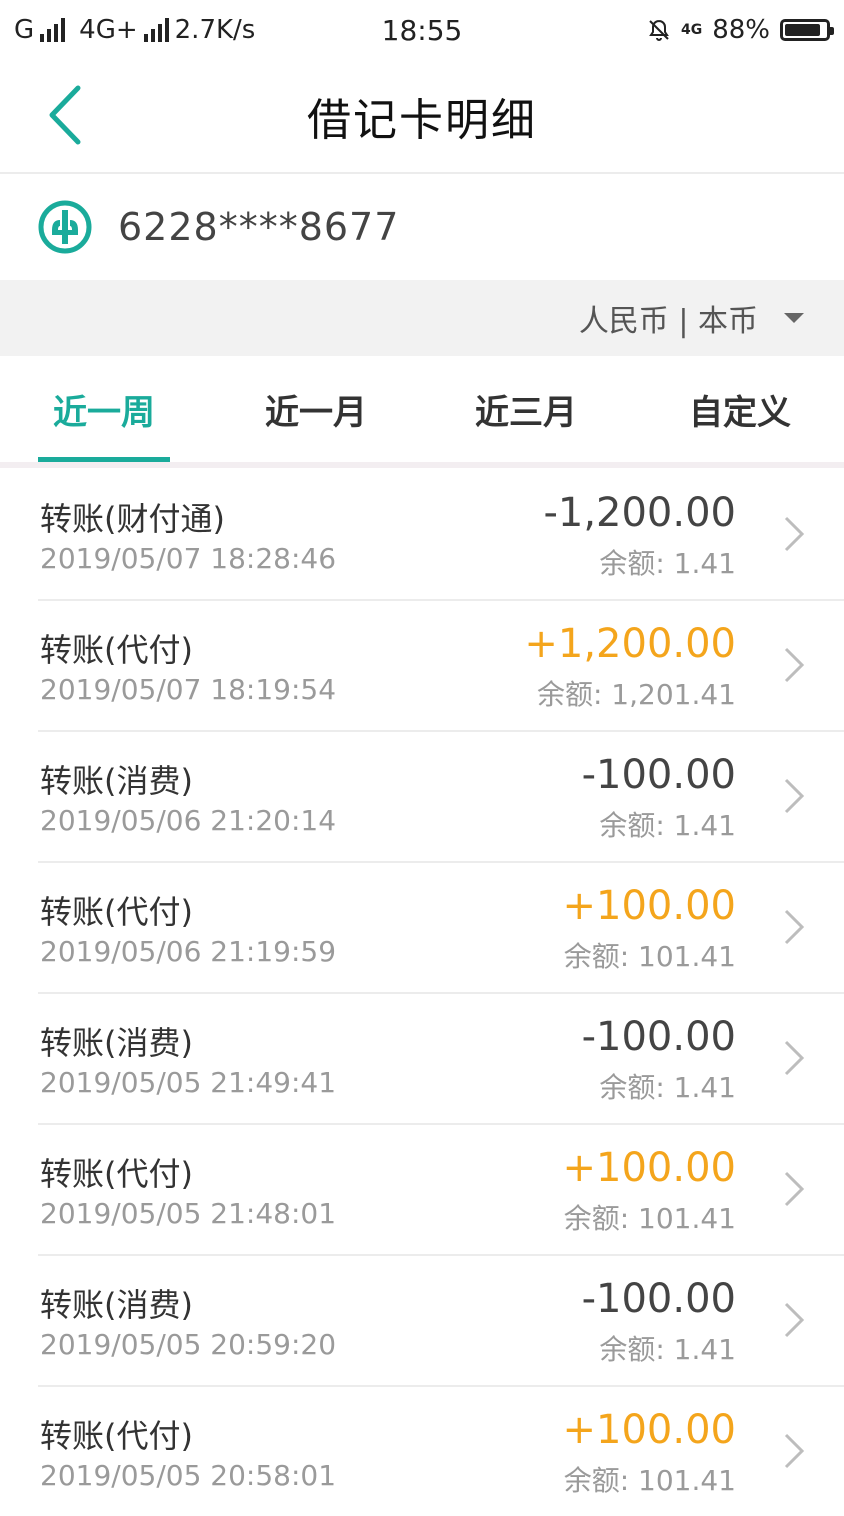  What do you see at coordinates (691, 30) in the screenshot?
I see `network-4g-icon: 4G` at bounding box center [691, 30].